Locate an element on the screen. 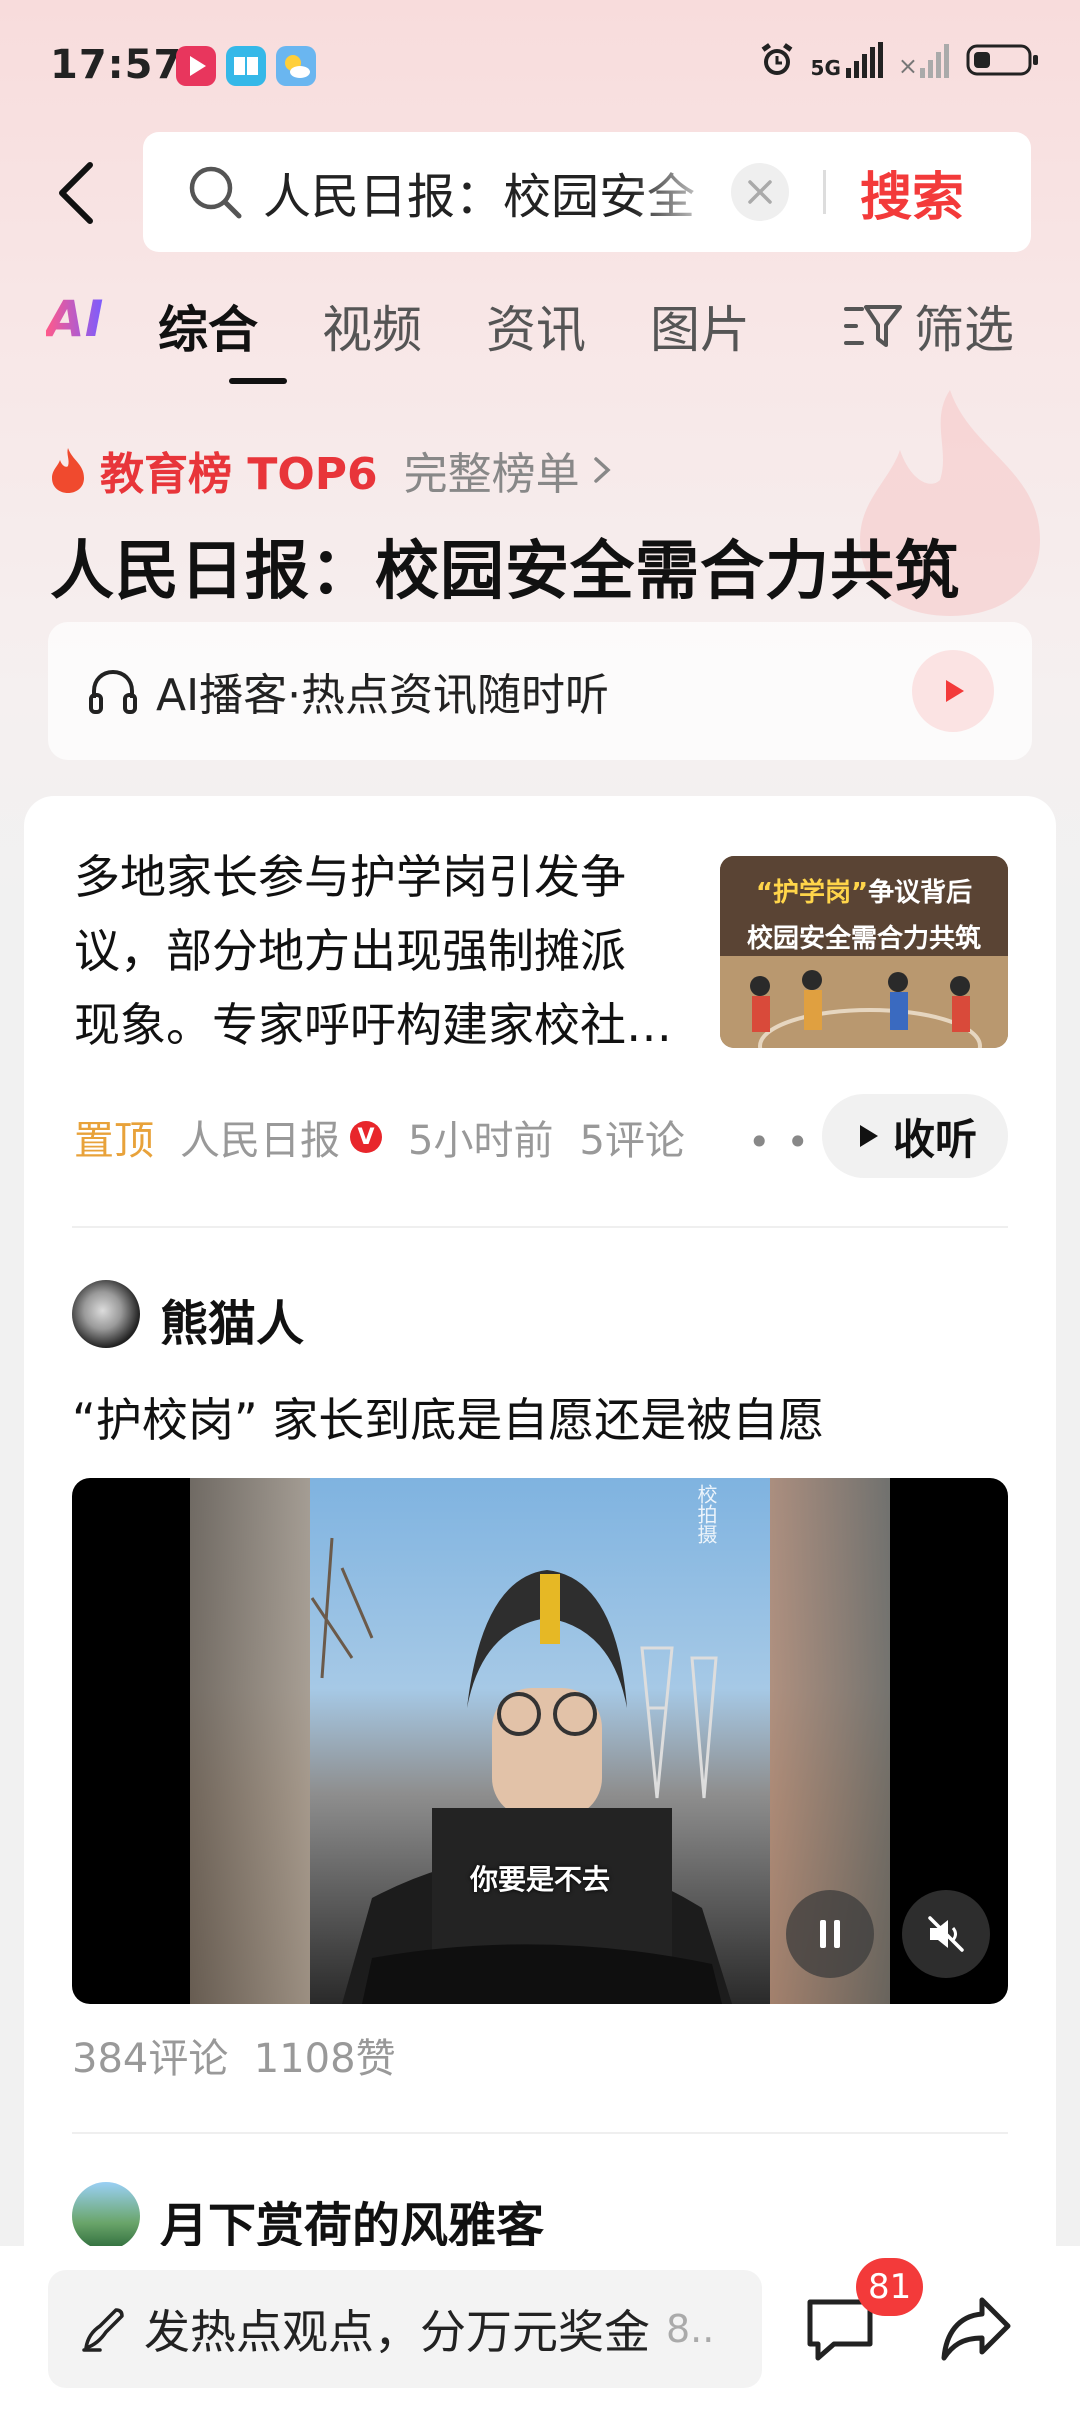 This screenshot has width=1080, height=2412. video-watermark: 校拍摄 is located at coordinates (706, 1514).